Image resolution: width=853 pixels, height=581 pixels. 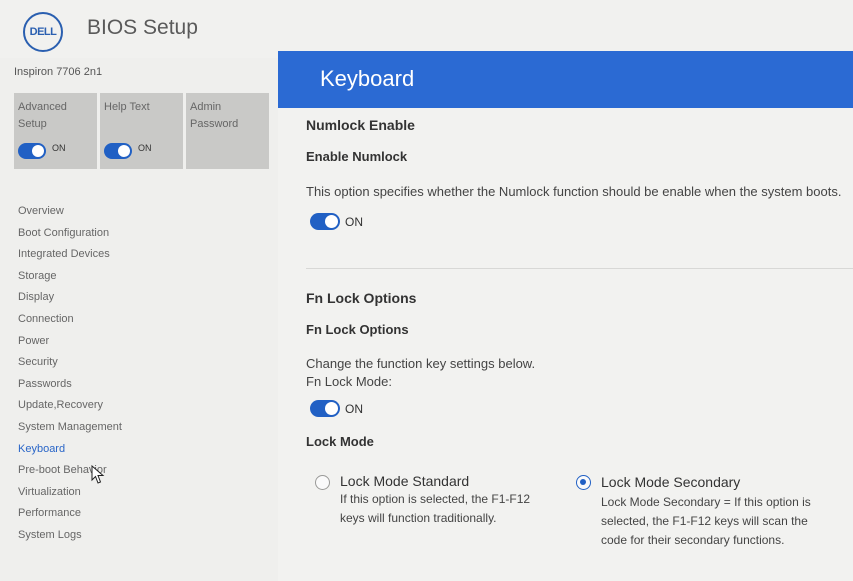 I want to click on numlock-toggle, so click(x=325, y=221).